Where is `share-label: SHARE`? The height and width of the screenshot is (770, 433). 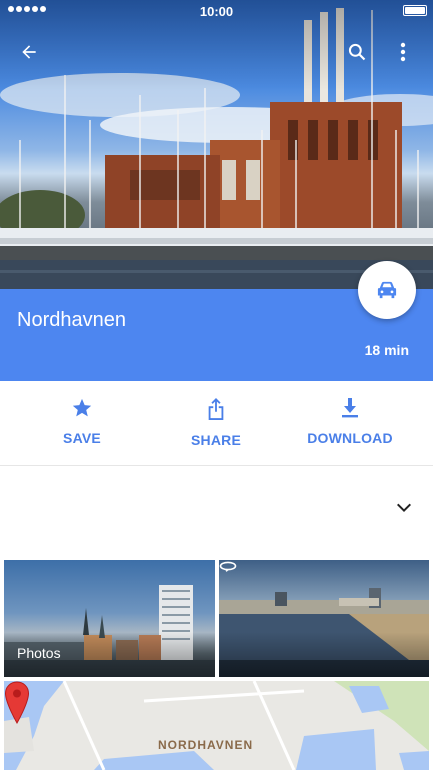 share-label: SHARE is located at coordinates (215, 440).